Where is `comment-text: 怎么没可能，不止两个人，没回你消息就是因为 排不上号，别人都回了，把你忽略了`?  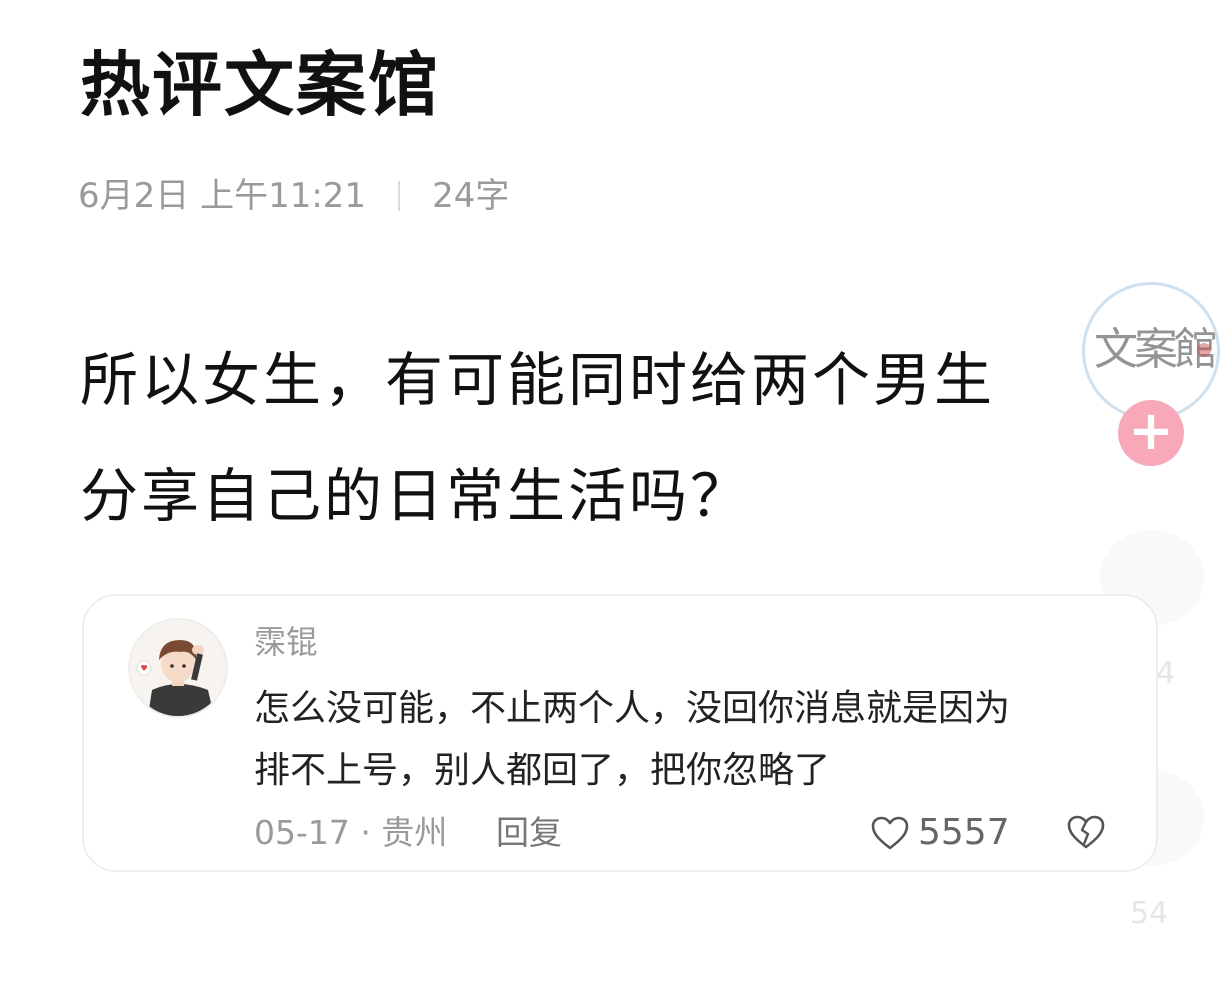 comment-text: 怎么没可能，不止两个人，没回你消息就是因为 排不上号，别人都回了，把你忽略了 is located at coordinates (689, 740).